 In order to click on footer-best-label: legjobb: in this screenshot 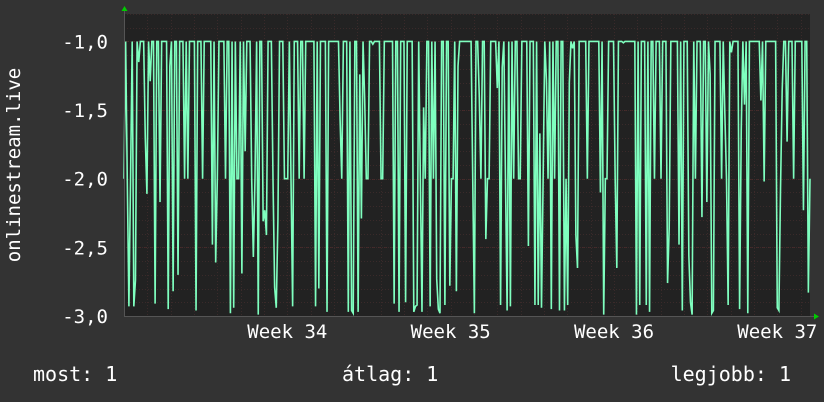, I will do `click(718, 374)`.